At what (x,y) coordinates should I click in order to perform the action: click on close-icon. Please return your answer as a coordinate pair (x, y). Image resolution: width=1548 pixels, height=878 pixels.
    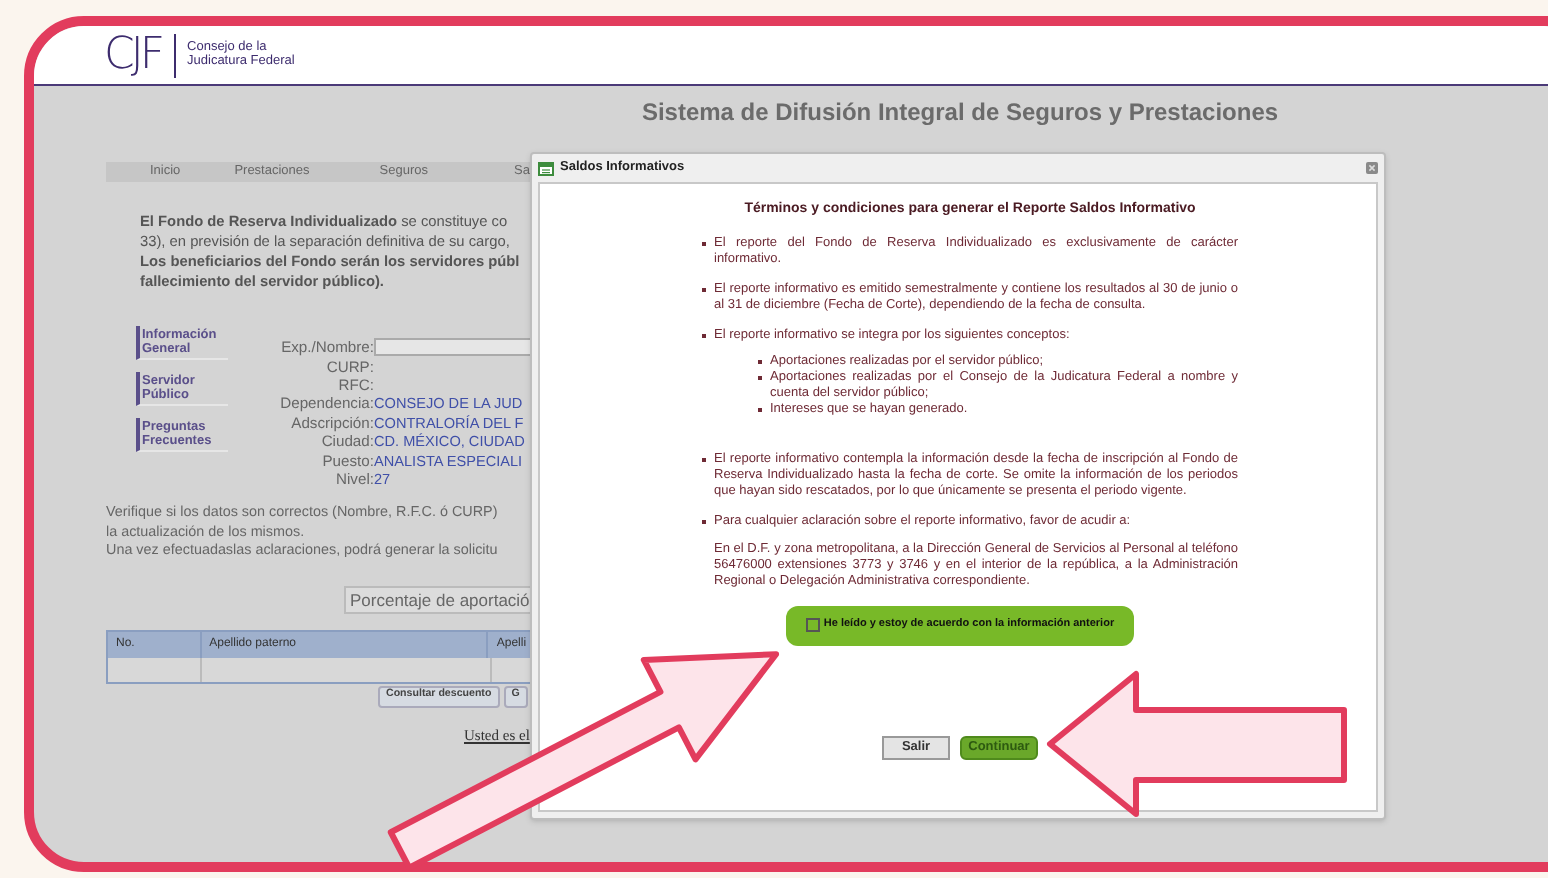
    Looking at the image, I should click on (1372, 168).